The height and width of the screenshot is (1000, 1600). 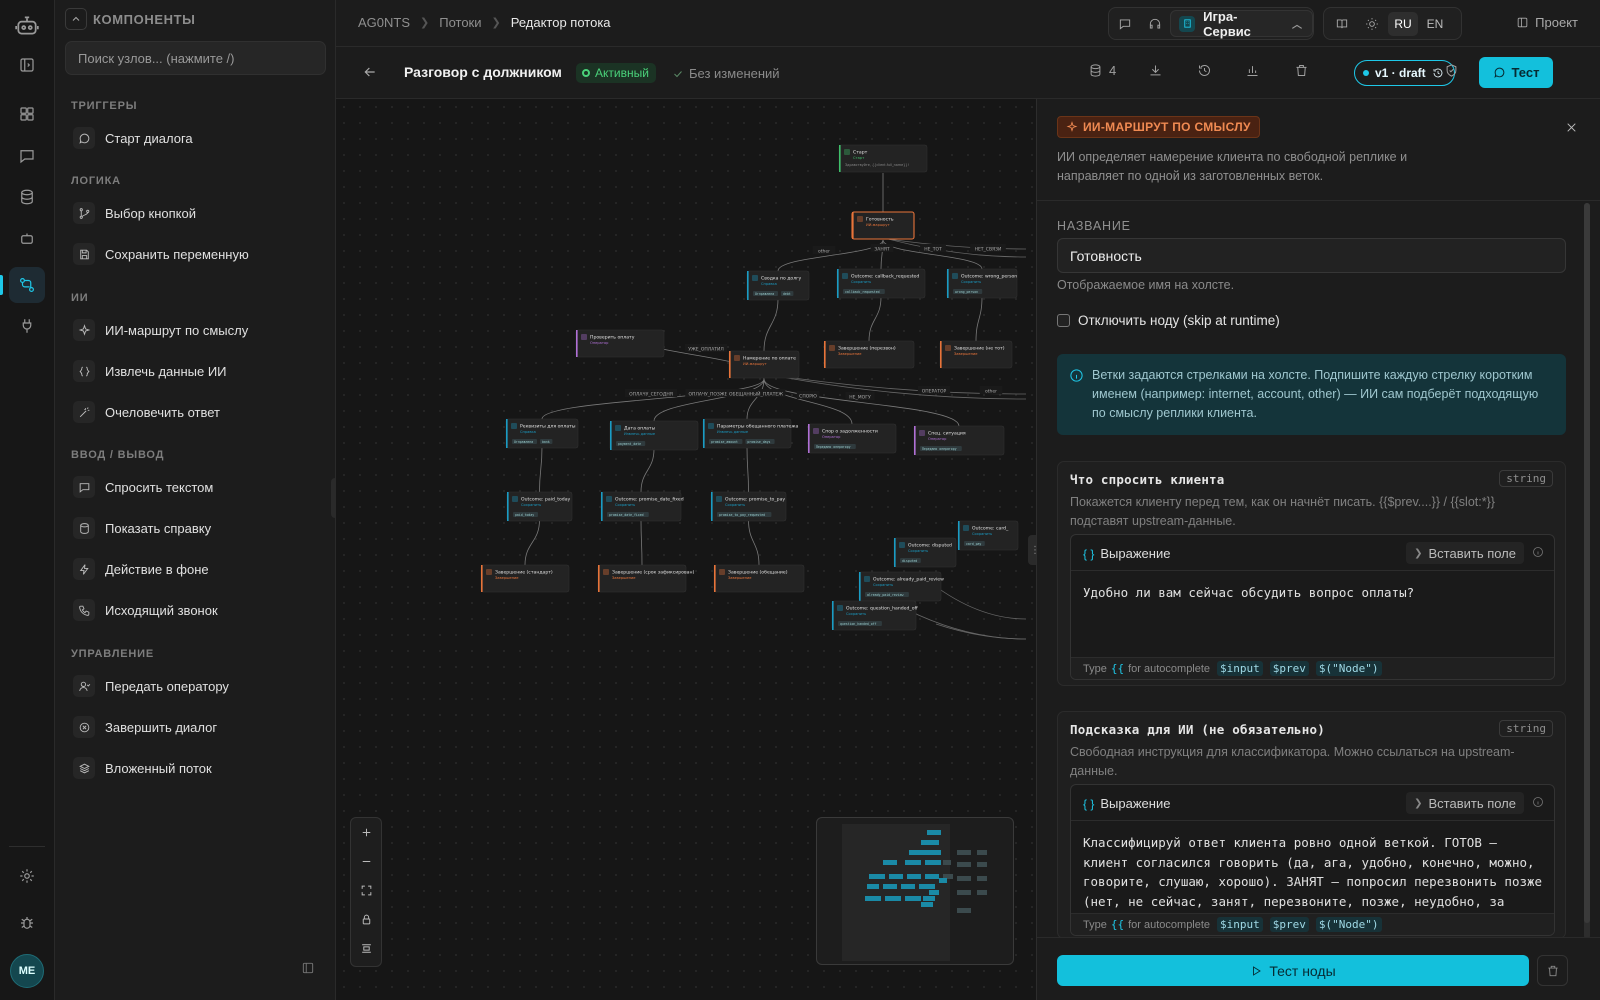 What do you see at coordinates (196, 768) in the screenshot?
I see `component-subflow: Вложенный поток` at bounding box center [196, 768].